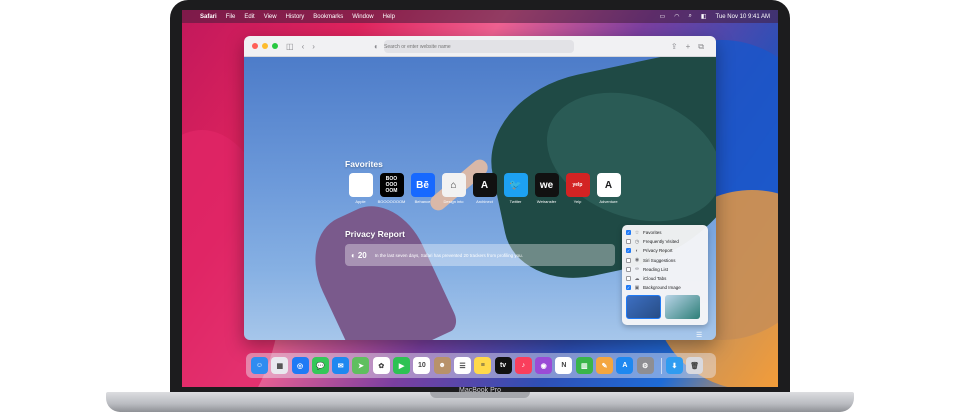 The height and width of the screenshot is (420, 960). I want to click on favorites-title: Favorites, so click(364, 164).